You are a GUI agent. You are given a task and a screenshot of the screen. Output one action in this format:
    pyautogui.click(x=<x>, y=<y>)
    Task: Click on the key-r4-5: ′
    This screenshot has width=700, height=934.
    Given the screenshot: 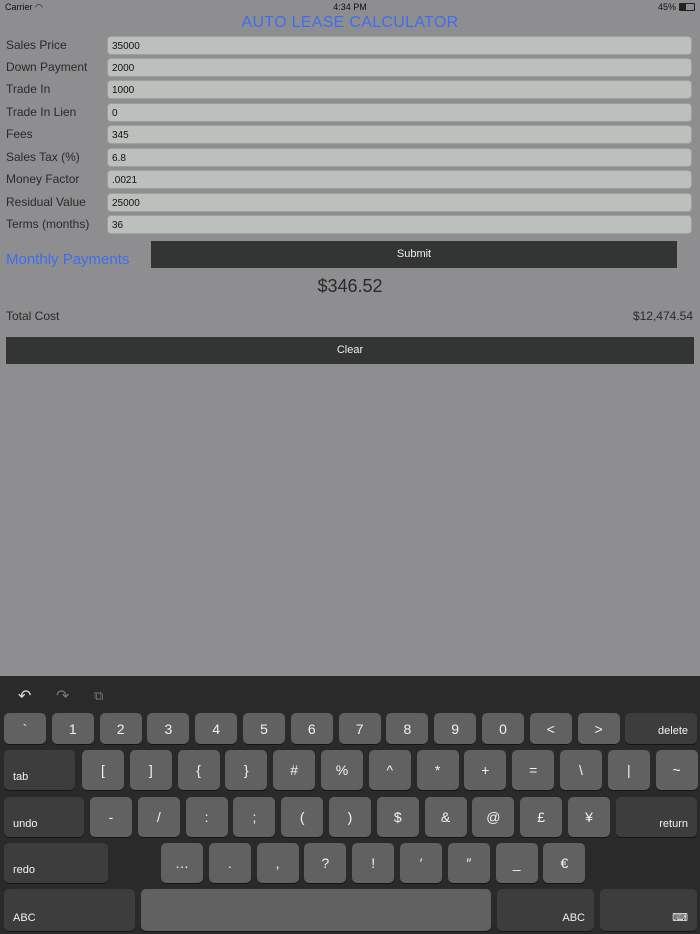 What is the action you would take?
    pyautogui.click(x=421, y=863)
    